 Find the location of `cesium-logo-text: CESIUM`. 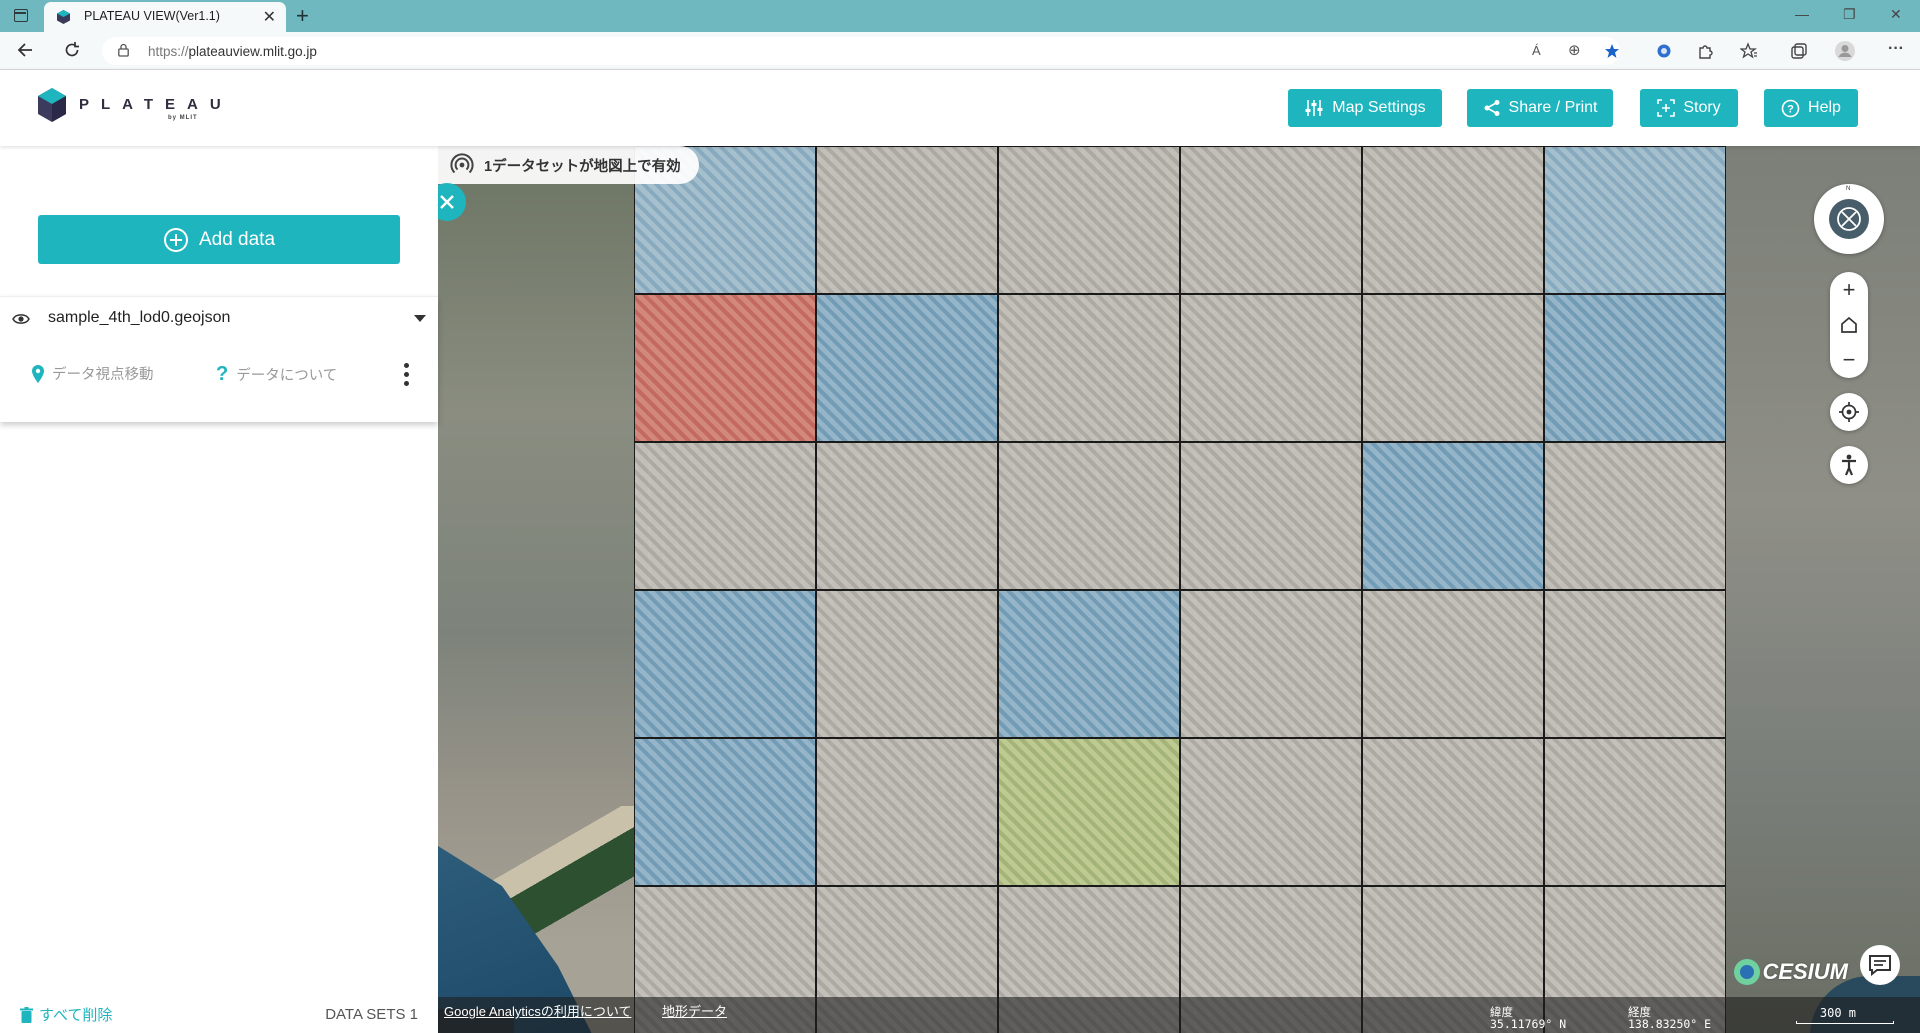

cesium-logo-text: CESIUM is located at coordinates (1805, 971).